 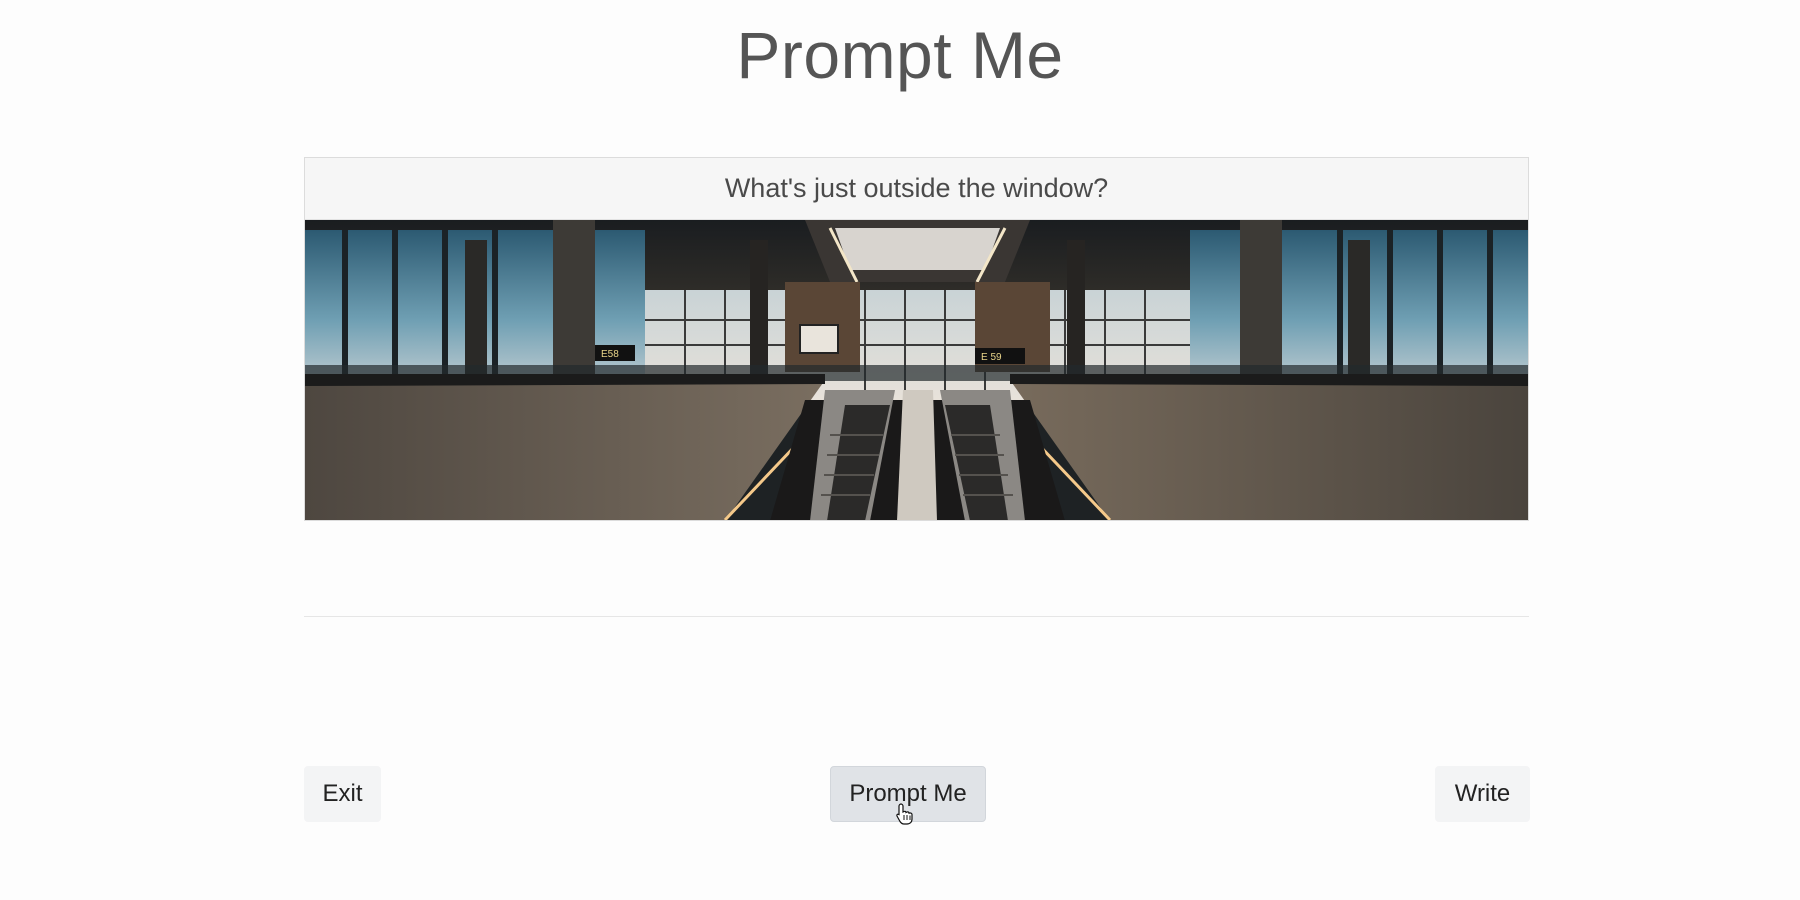 I want to click on gate-sign-e58: E58, so click(x=610, y=354).